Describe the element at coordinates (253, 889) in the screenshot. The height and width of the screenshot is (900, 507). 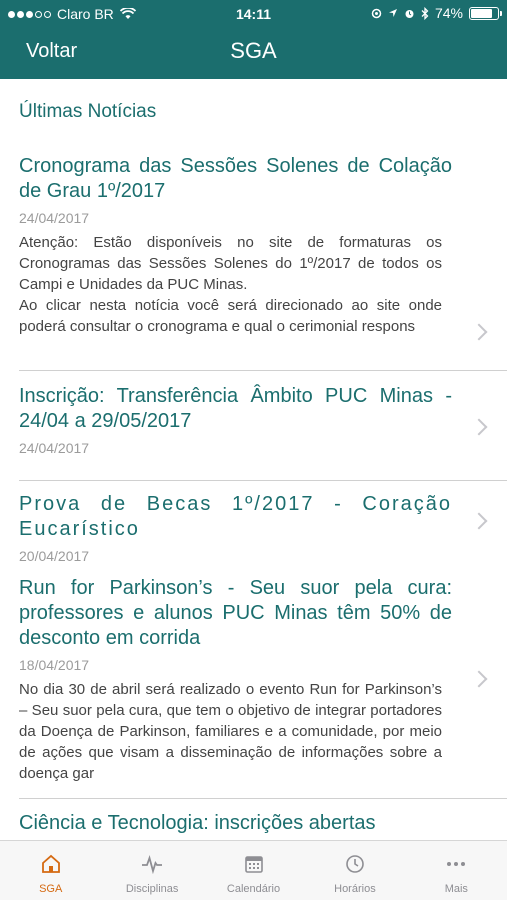
I see `tab-label: Calendário` at that location.